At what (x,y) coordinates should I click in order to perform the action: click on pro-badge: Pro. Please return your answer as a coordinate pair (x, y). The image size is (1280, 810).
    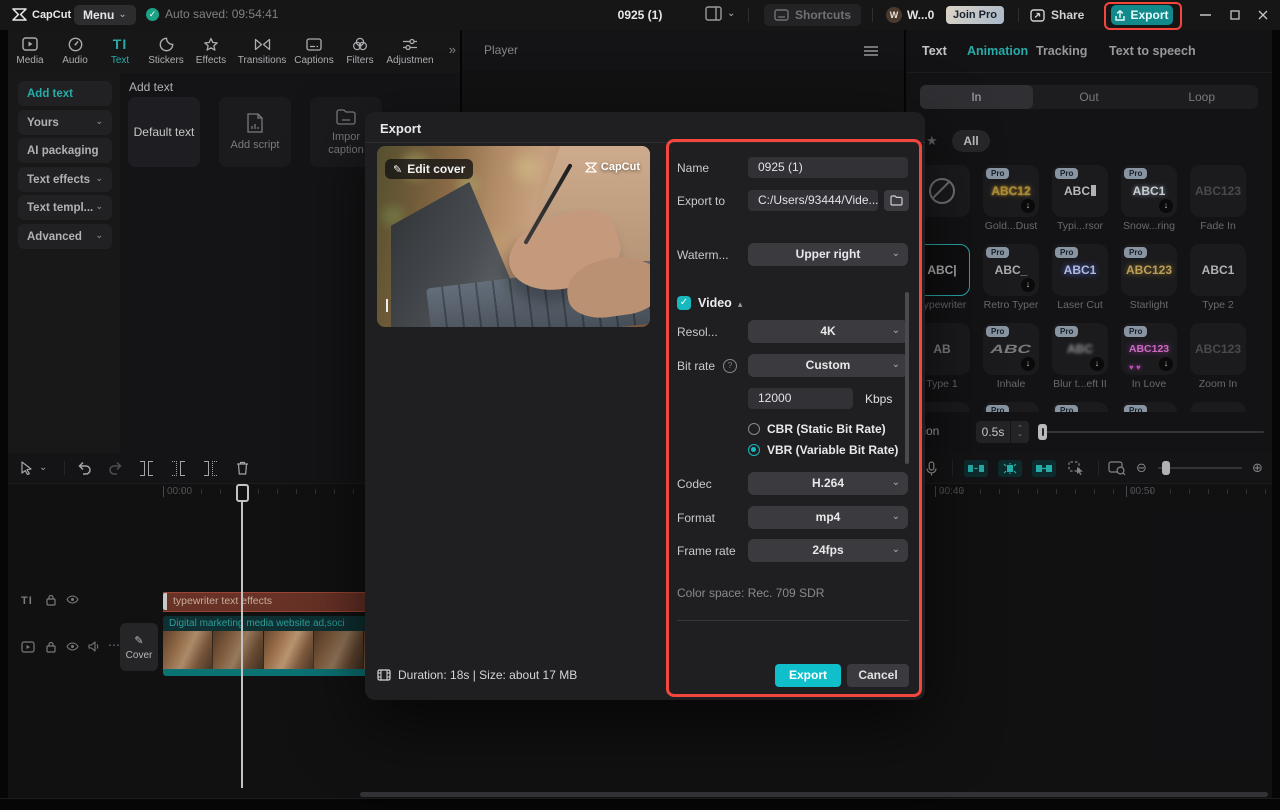
    Looking at the image, I should click on (998, 331).